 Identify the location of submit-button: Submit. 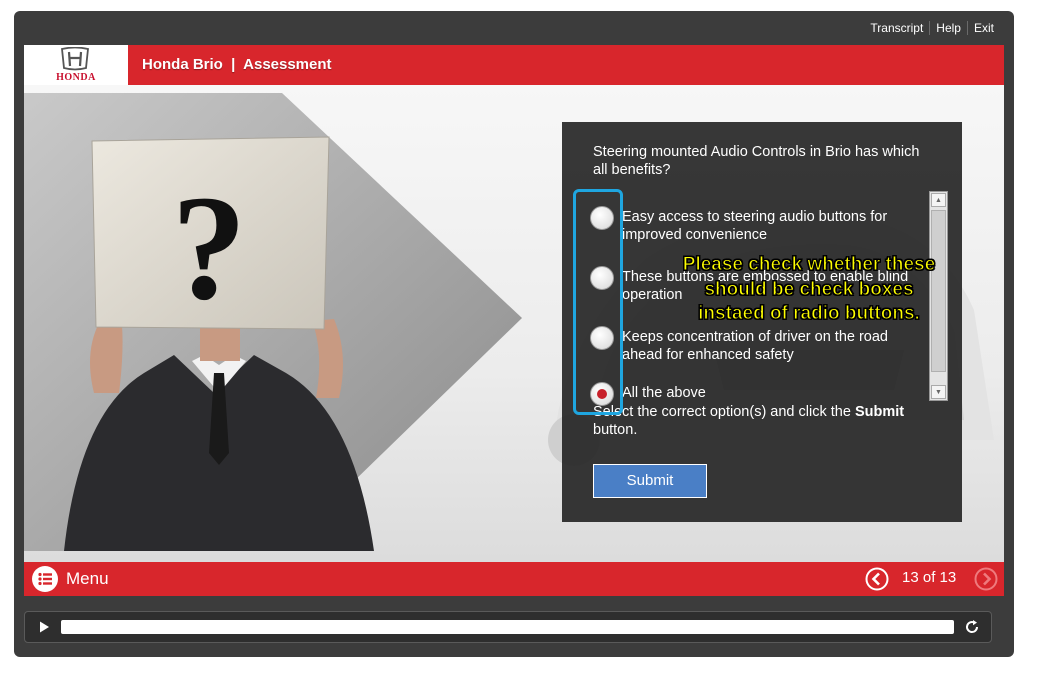
(650, 481).